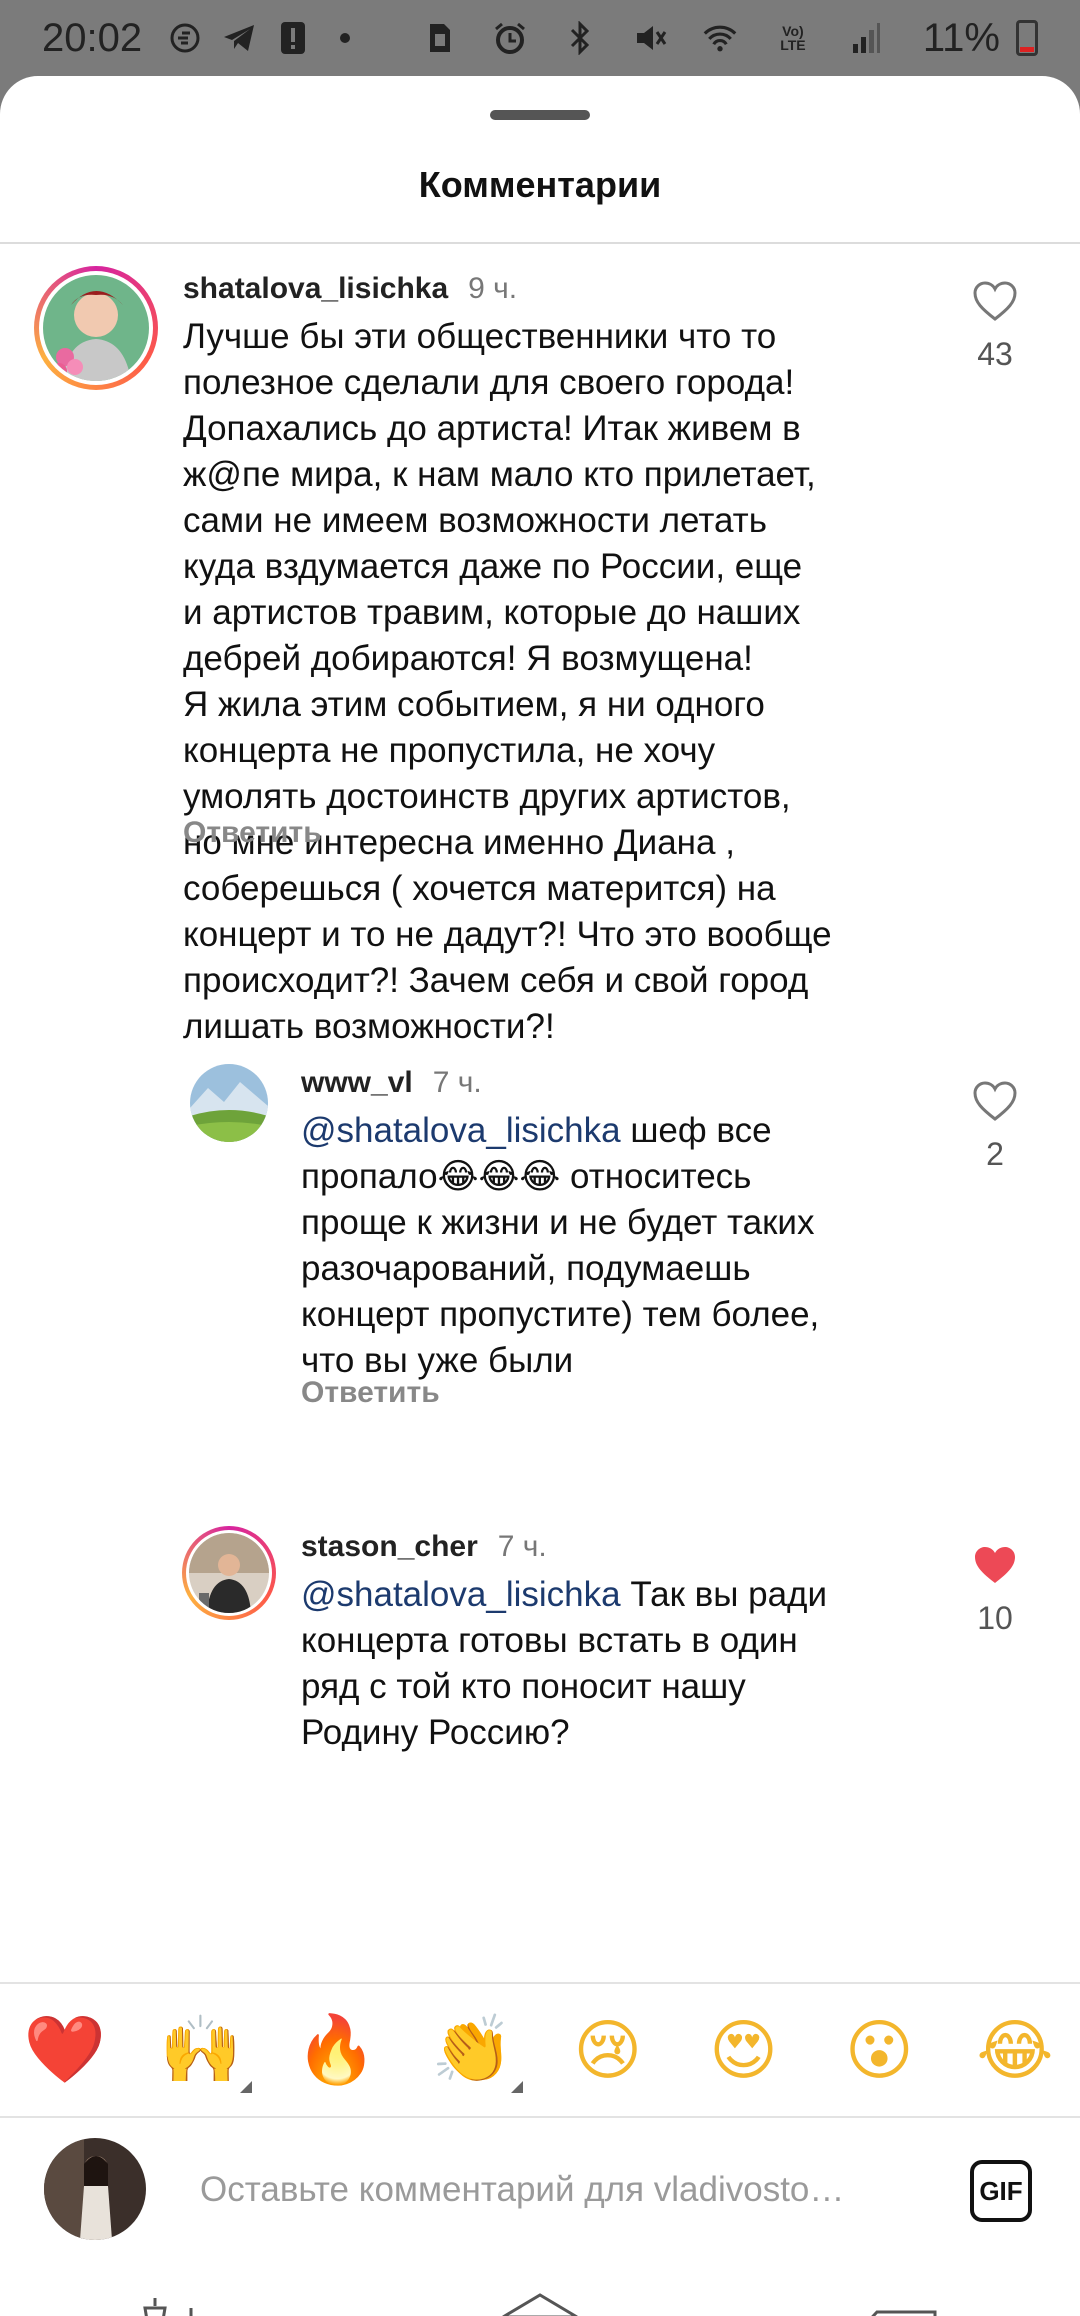 The width and height of the screenshot is (1080, 2316). I want to click on comment-username: shatalova_lisichka, so click(315, 289).